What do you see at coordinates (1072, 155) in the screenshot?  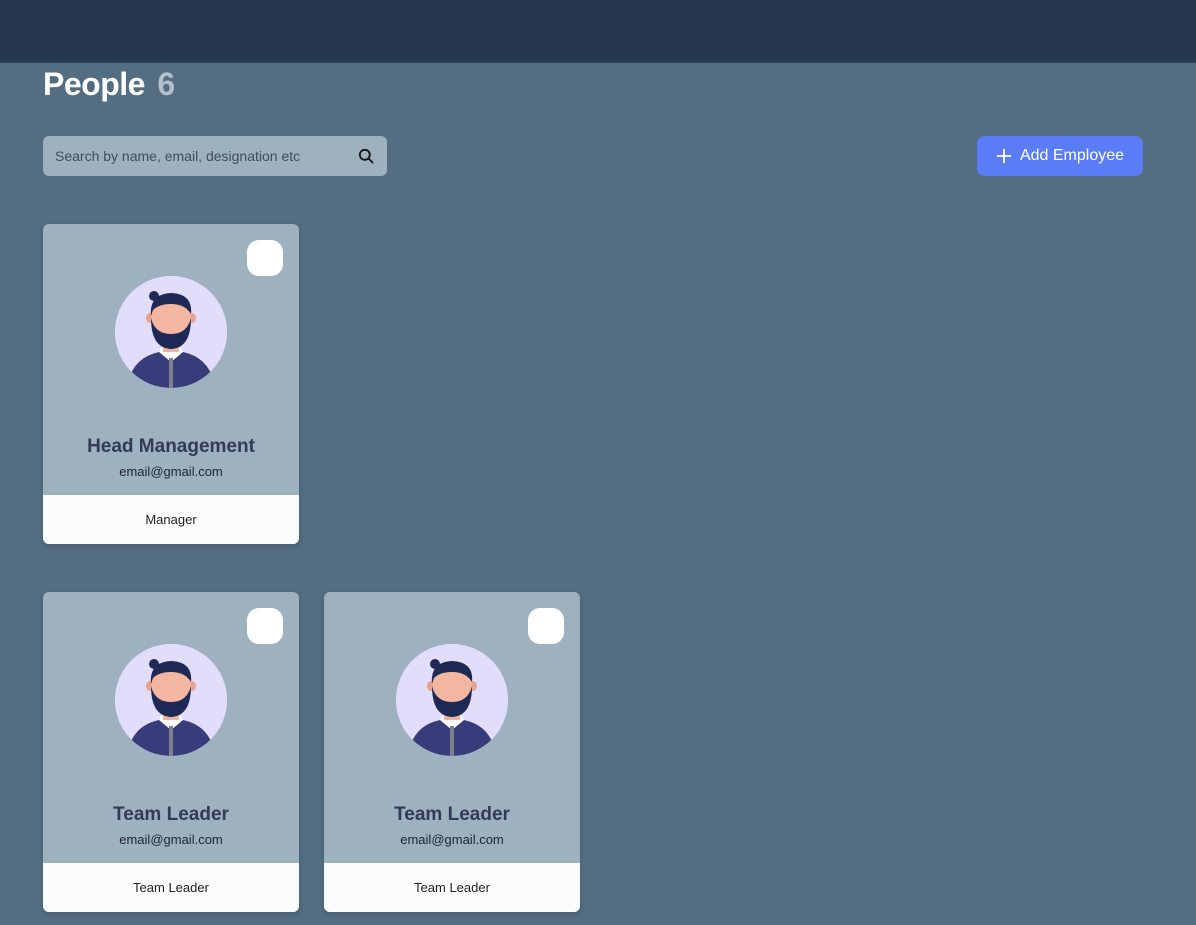 I see `add-employee-label: Add Employee` at bounding box center [1072, 155].